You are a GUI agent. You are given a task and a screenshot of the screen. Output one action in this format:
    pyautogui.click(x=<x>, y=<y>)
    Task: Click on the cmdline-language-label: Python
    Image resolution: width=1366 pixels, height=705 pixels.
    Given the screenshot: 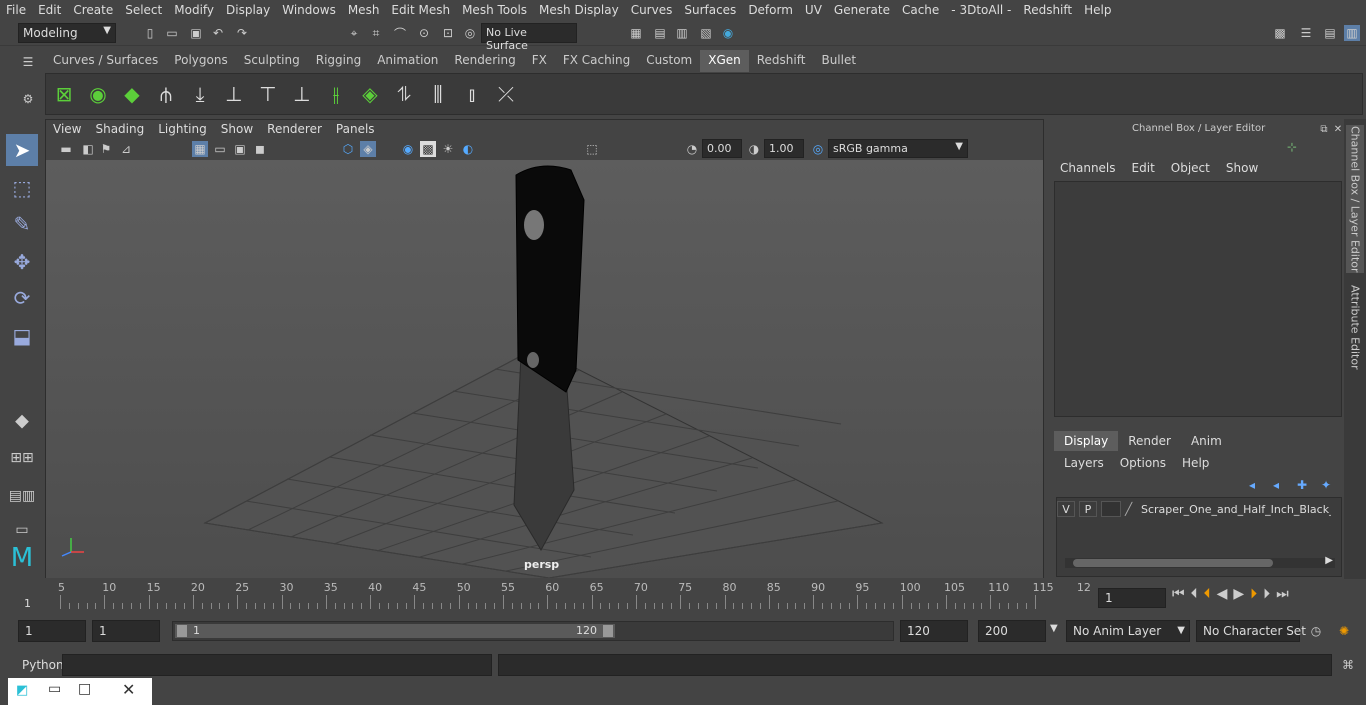 What is the action you would take?
    pyautogui.click(x=43, y=665)
    